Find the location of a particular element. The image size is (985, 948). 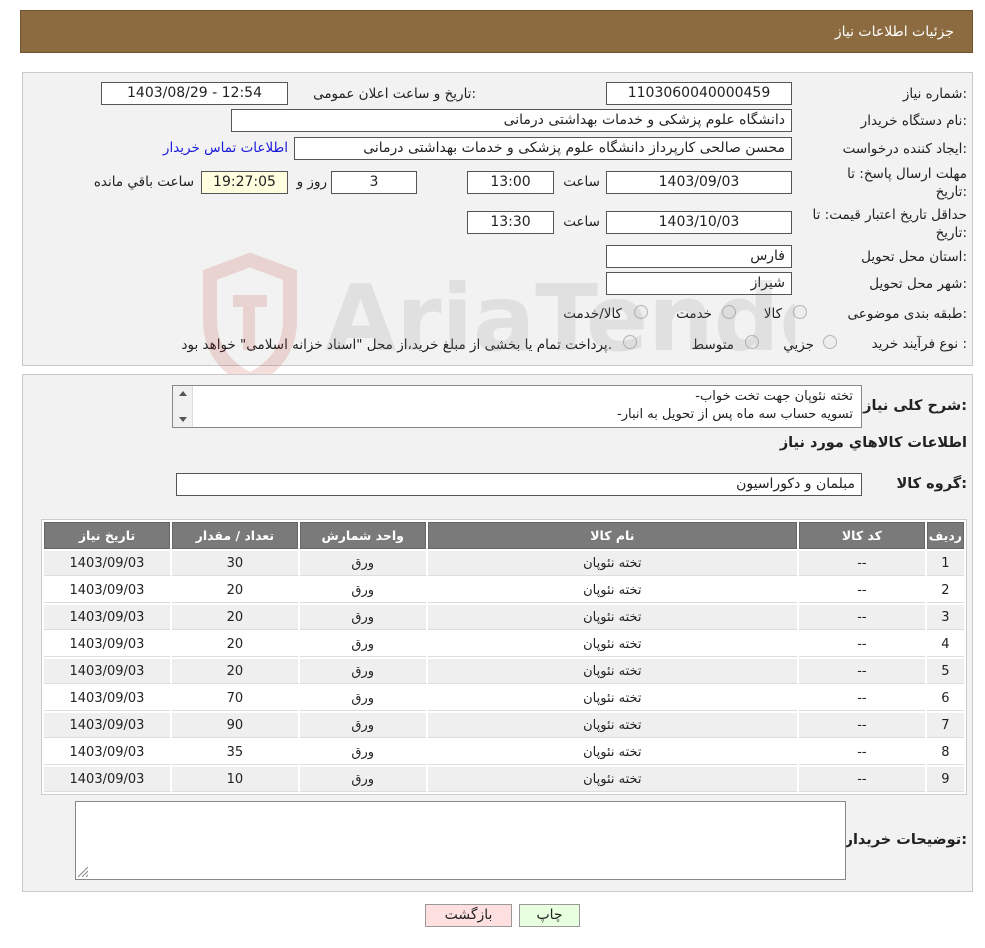

table-row: 4 -- تخته نئوپان ورق 20 1403/09/03 is located at coordinates (504, 644).